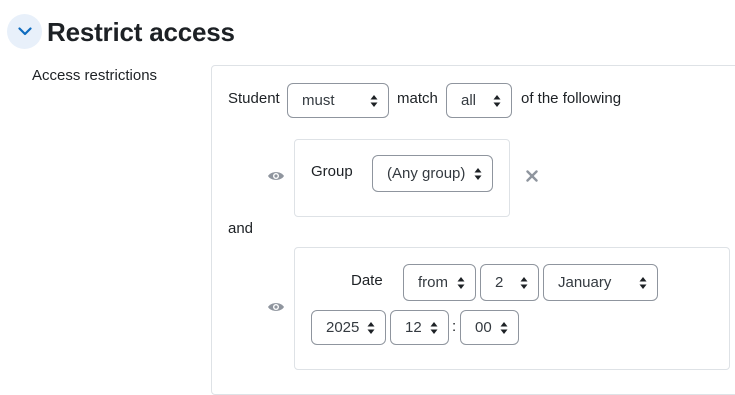  I want to click on student-label: Student, so click(254, 98).